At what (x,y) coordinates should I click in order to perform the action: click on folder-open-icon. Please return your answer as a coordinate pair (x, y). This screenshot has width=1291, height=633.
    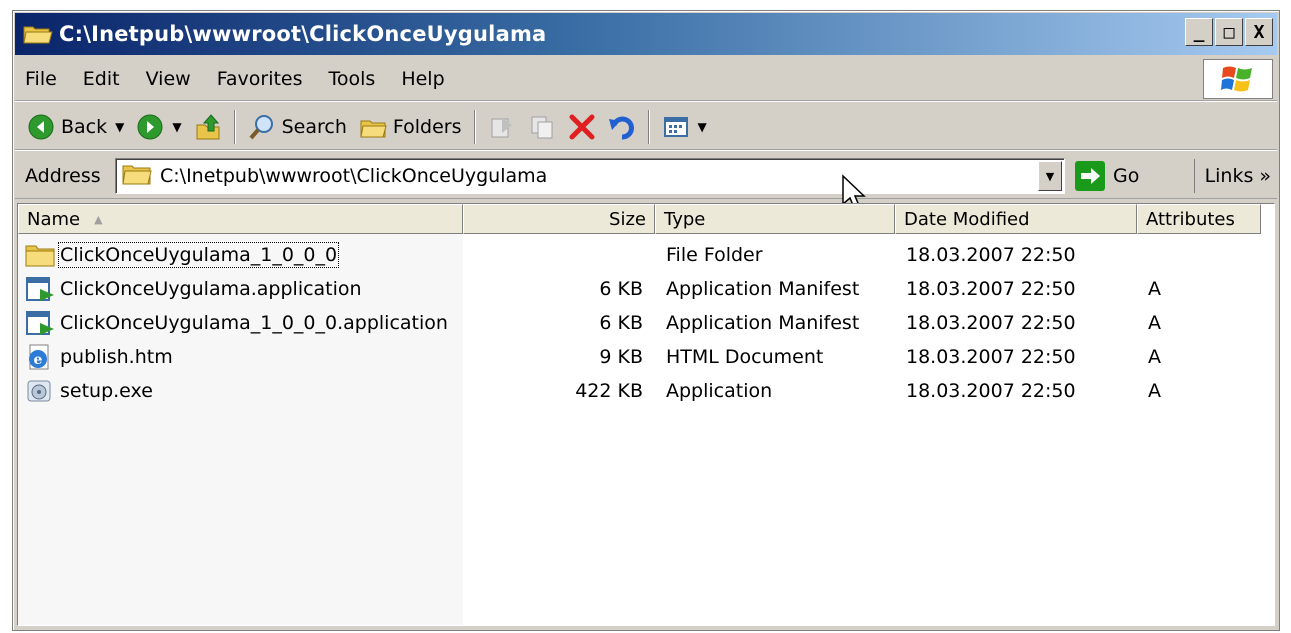
    Looking at the image, I should click on (38, 34).